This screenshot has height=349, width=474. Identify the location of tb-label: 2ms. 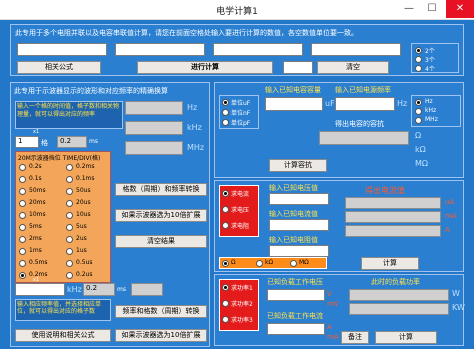
(35, 238).